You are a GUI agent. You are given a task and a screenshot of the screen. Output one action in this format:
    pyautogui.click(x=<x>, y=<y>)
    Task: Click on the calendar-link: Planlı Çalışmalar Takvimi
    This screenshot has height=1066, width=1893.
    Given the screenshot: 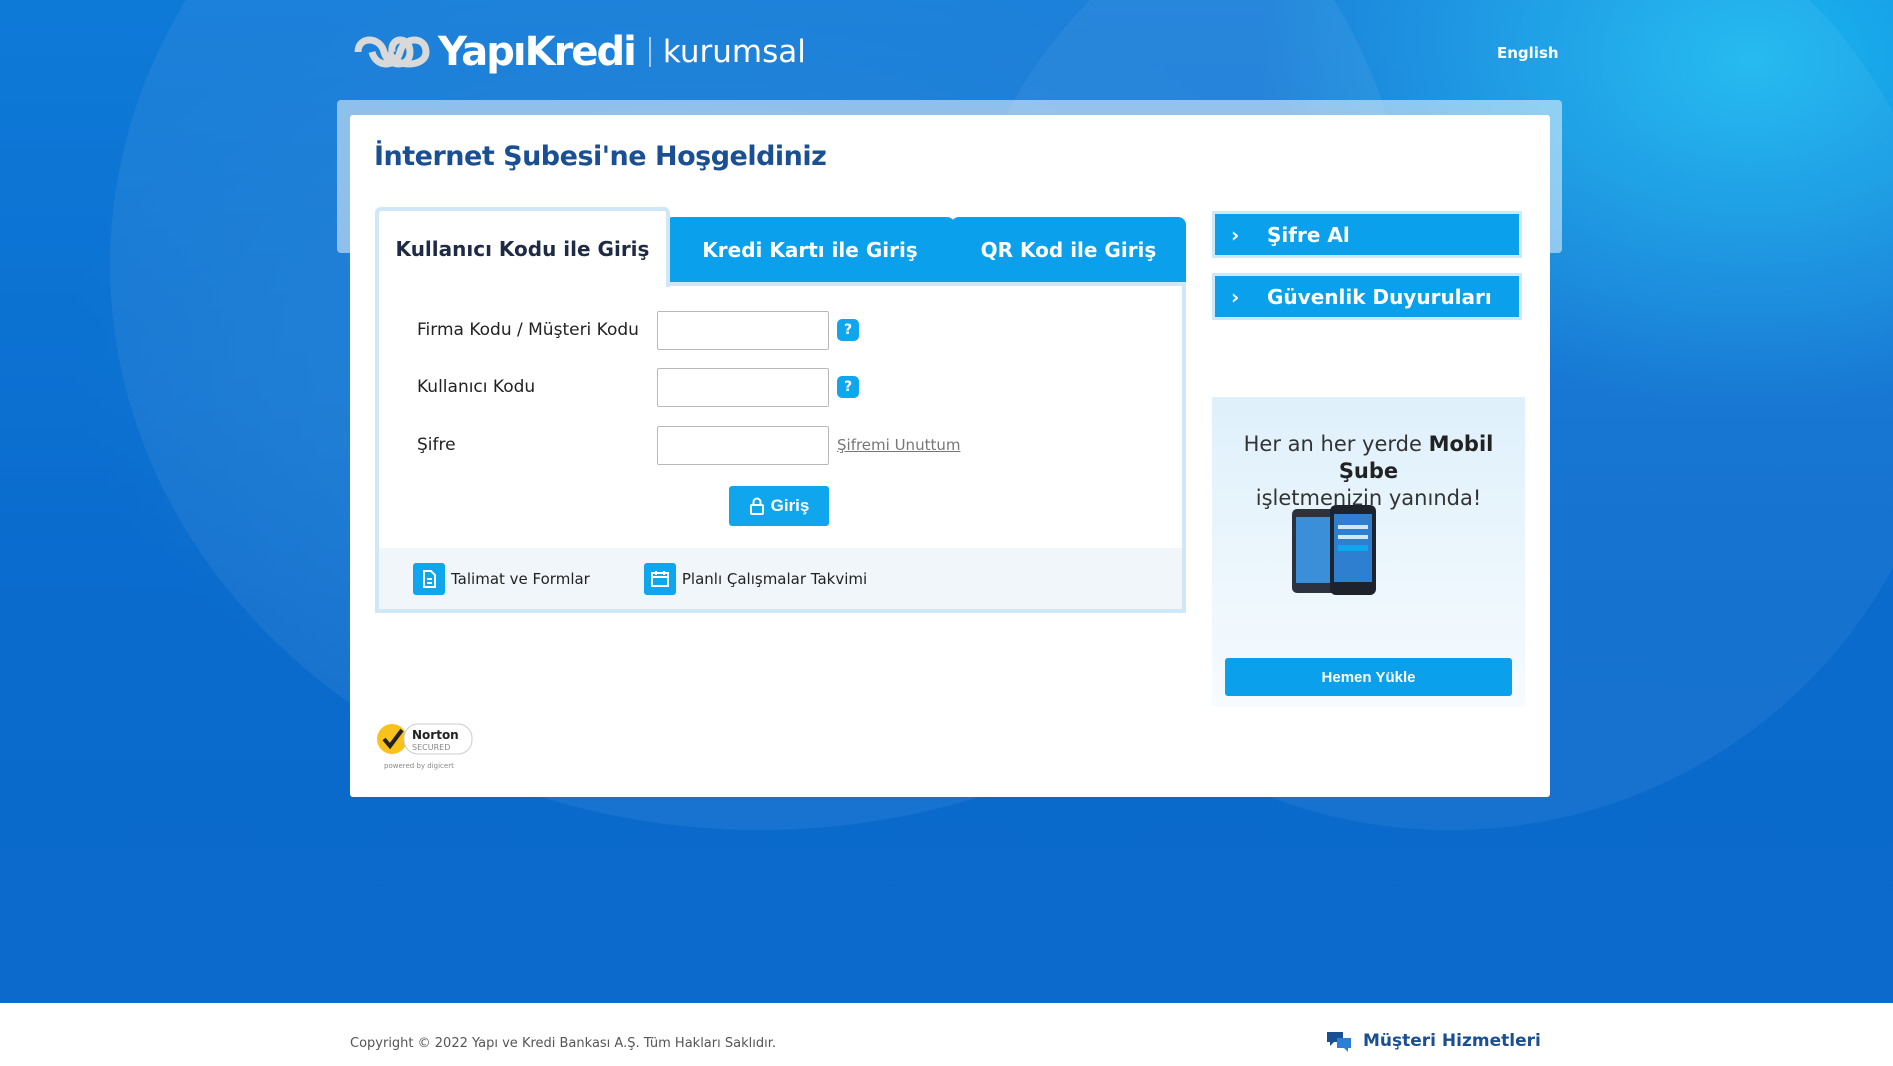 What is the action you would take?
    pyautogui.click(x=755, y=578)
    